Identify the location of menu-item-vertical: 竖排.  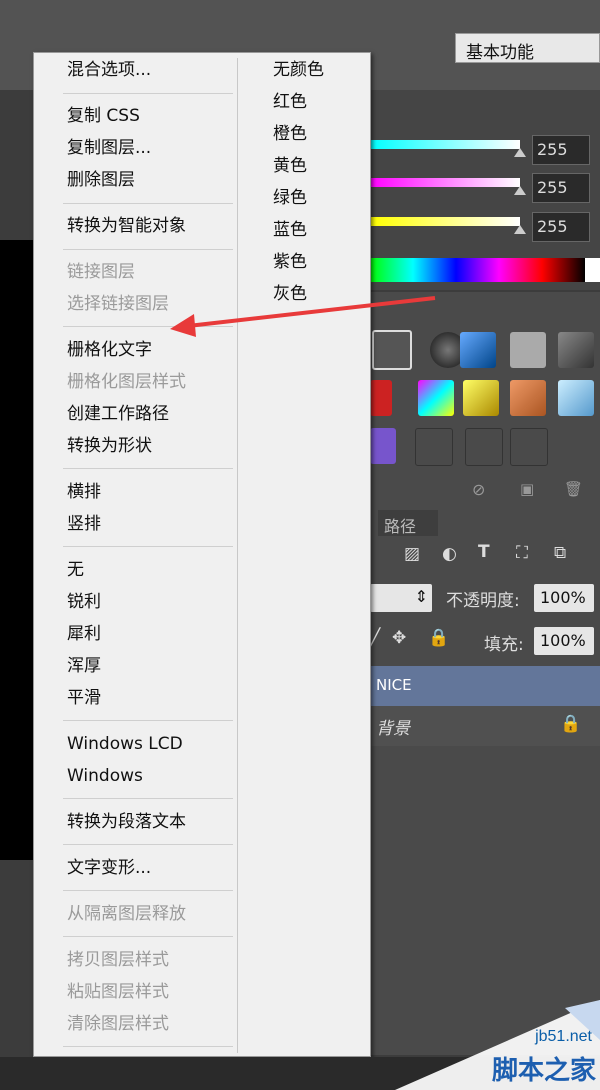
(84, 524).